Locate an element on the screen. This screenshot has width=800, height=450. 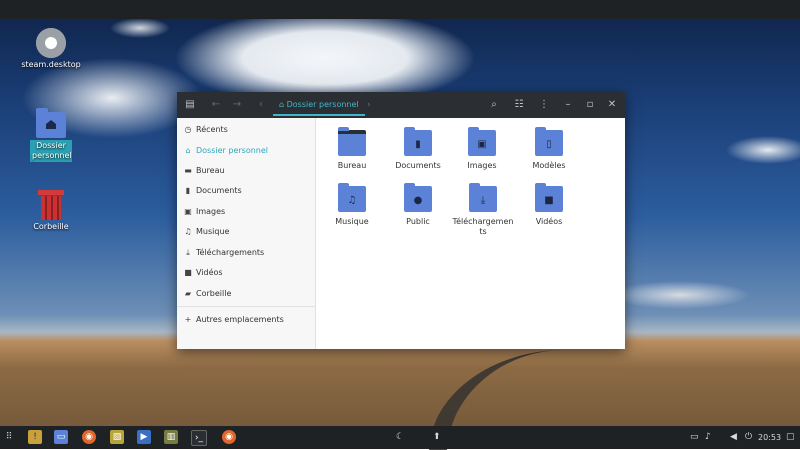
close-icon: ✕ is located at coordinates (612, 105).